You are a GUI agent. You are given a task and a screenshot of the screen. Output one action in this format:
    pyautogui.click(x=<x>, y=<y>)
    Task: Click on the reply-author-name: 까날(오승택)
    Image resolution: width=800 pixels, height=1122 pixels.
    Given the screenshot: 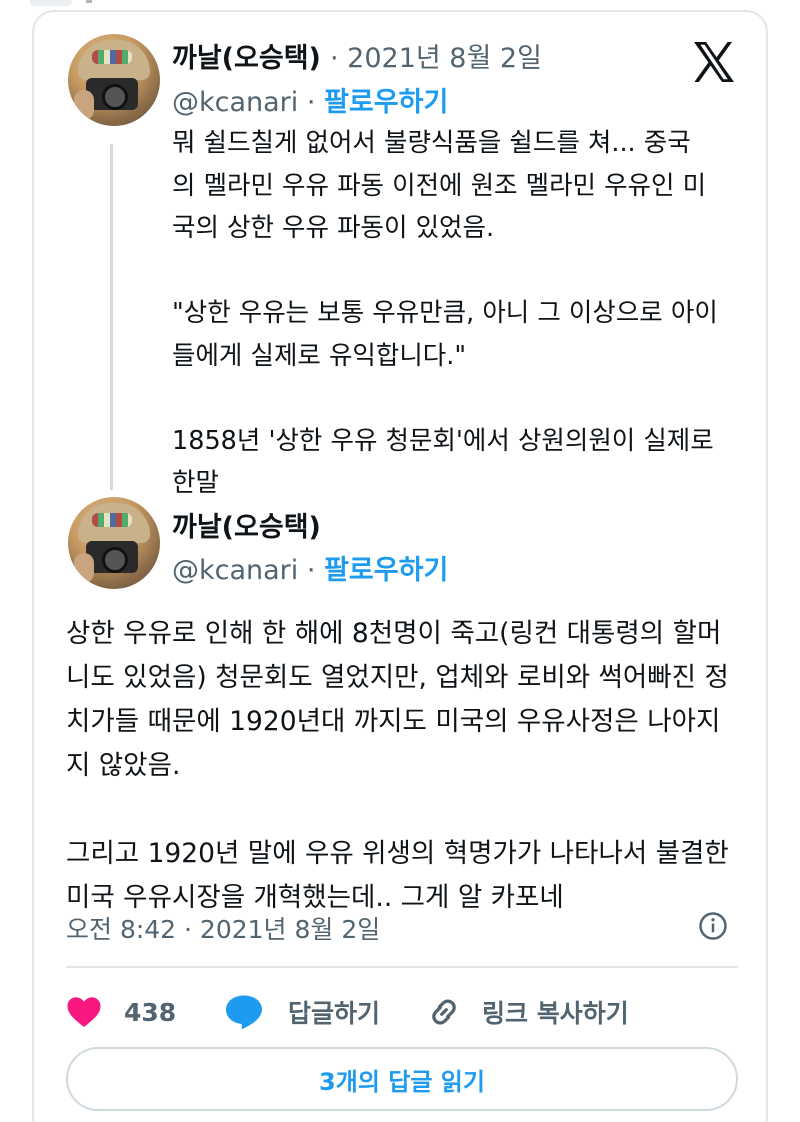 What is the action you would take?
    pyautogui.click(x=246, y=524)
    